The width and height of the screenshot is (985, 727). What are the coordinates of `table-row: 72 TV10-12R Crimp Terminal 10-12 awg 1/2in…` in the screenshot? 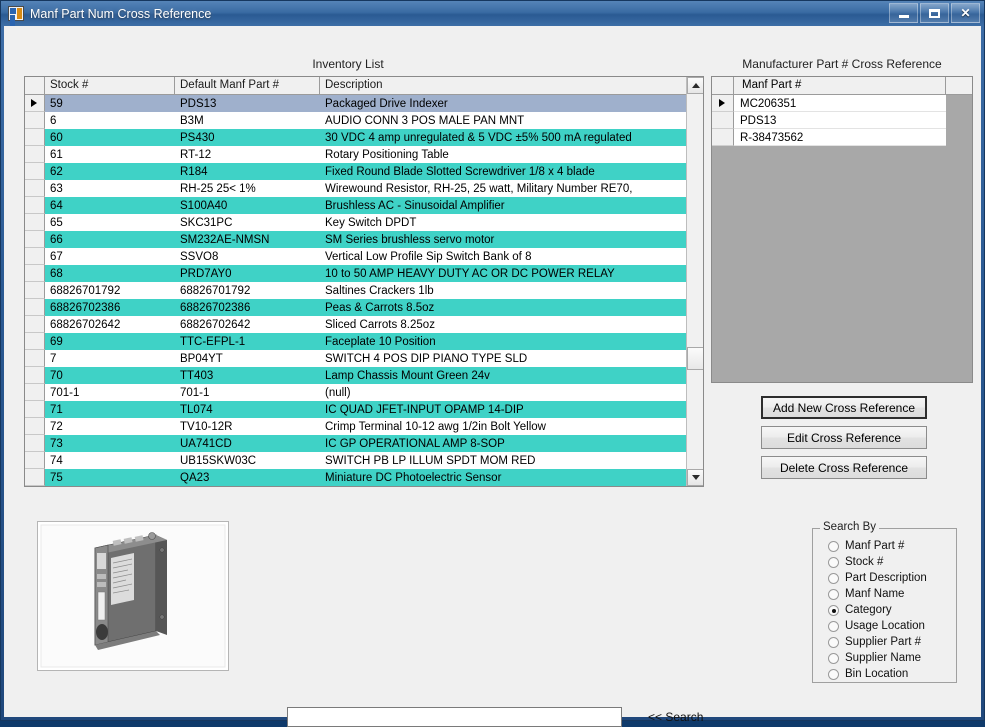 It's located at (364, 426).